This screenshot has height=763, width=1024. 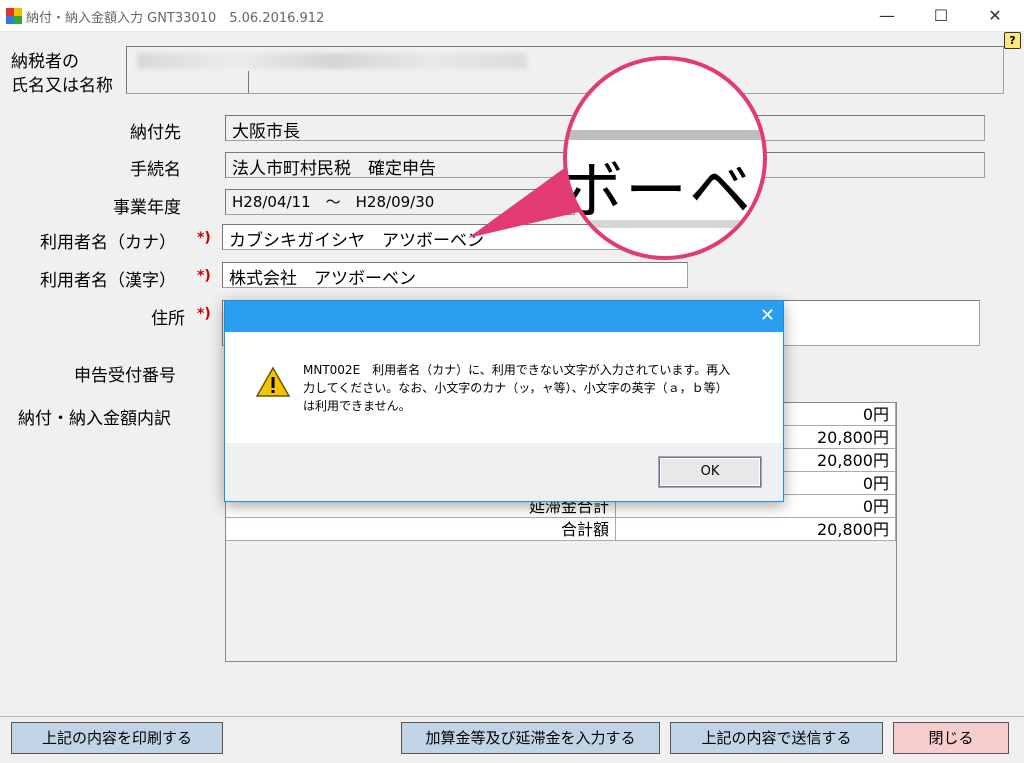 What do you see at coordinates (455, 275) in the screenshot?
I see `user-kanji-input: 株式会社 アツボーベン` at bounding box center [455, 275].